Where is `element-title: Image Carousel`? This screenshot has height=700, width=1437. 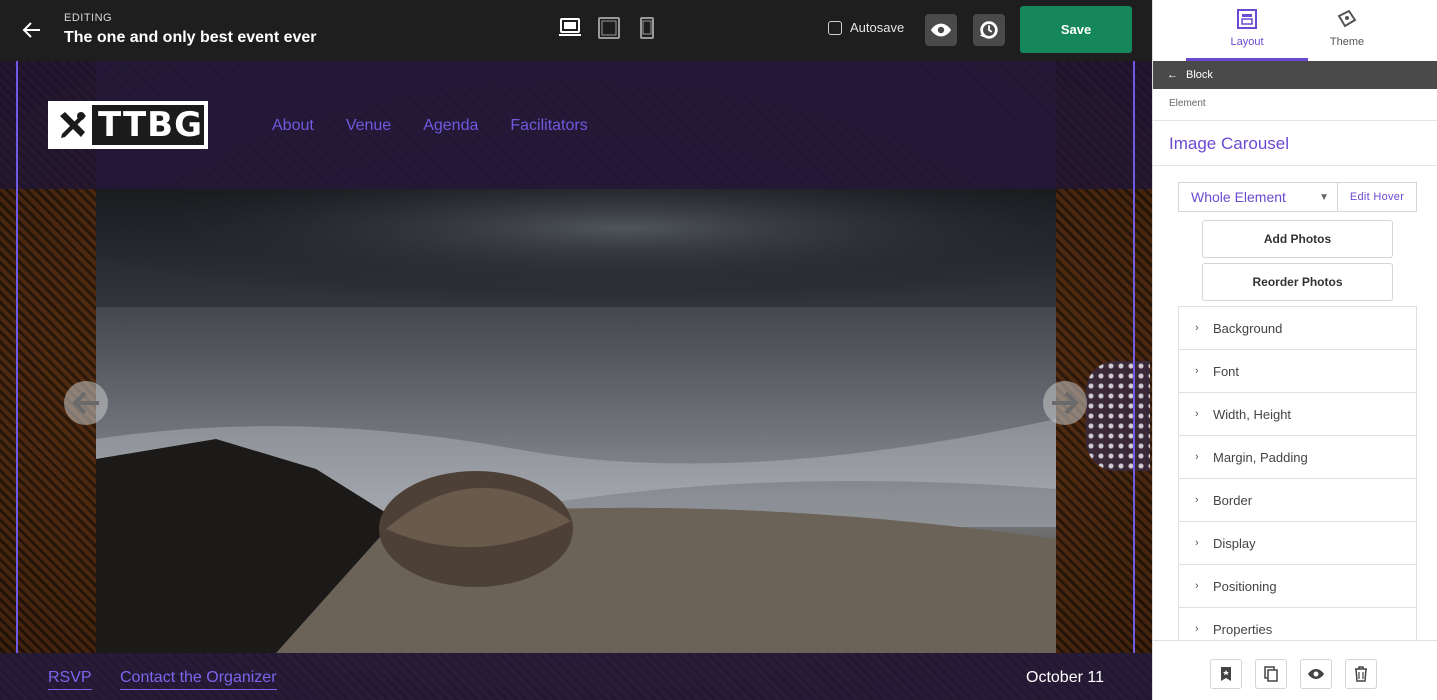
element-title: Image Carousel is located at coordinates (1229, 143).